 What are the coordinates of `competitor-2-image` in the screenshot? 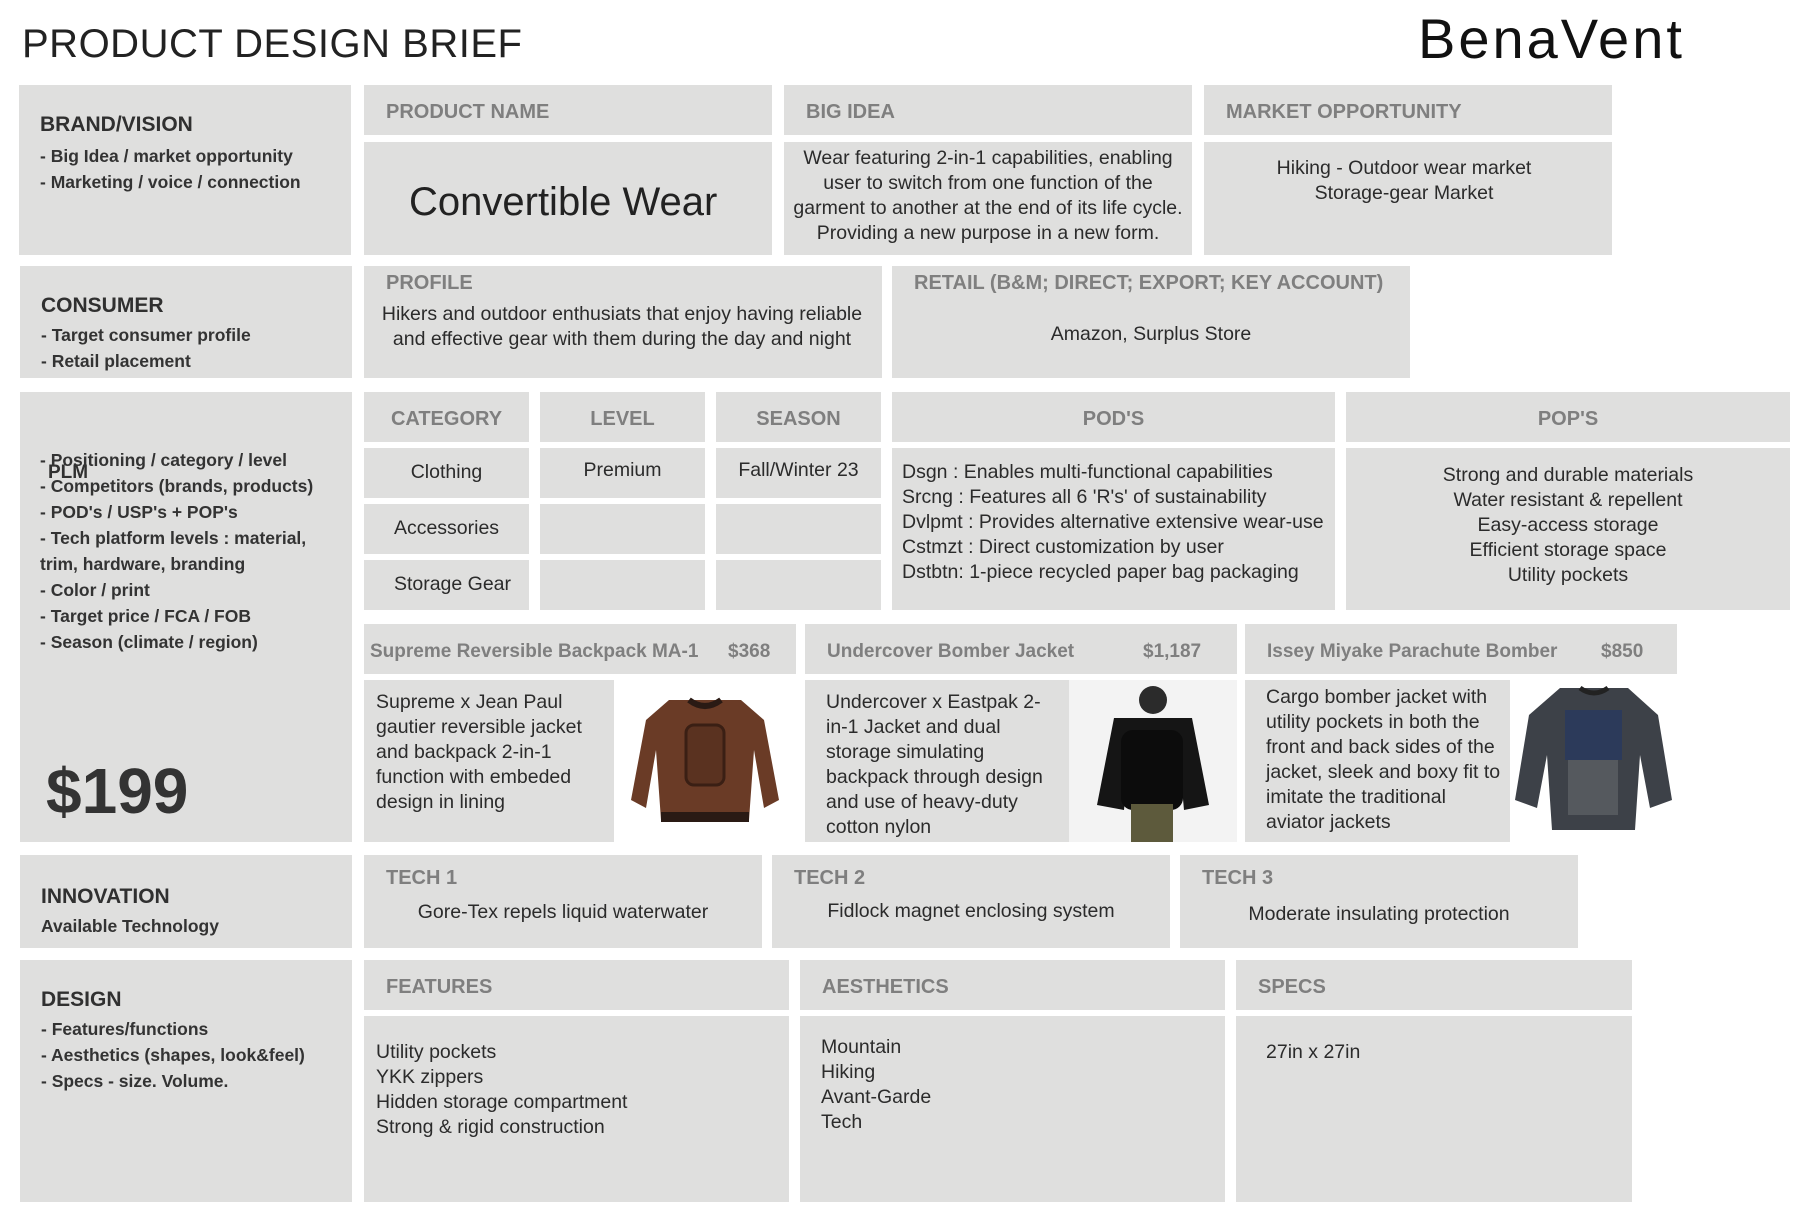 It's located at (1153, 761).